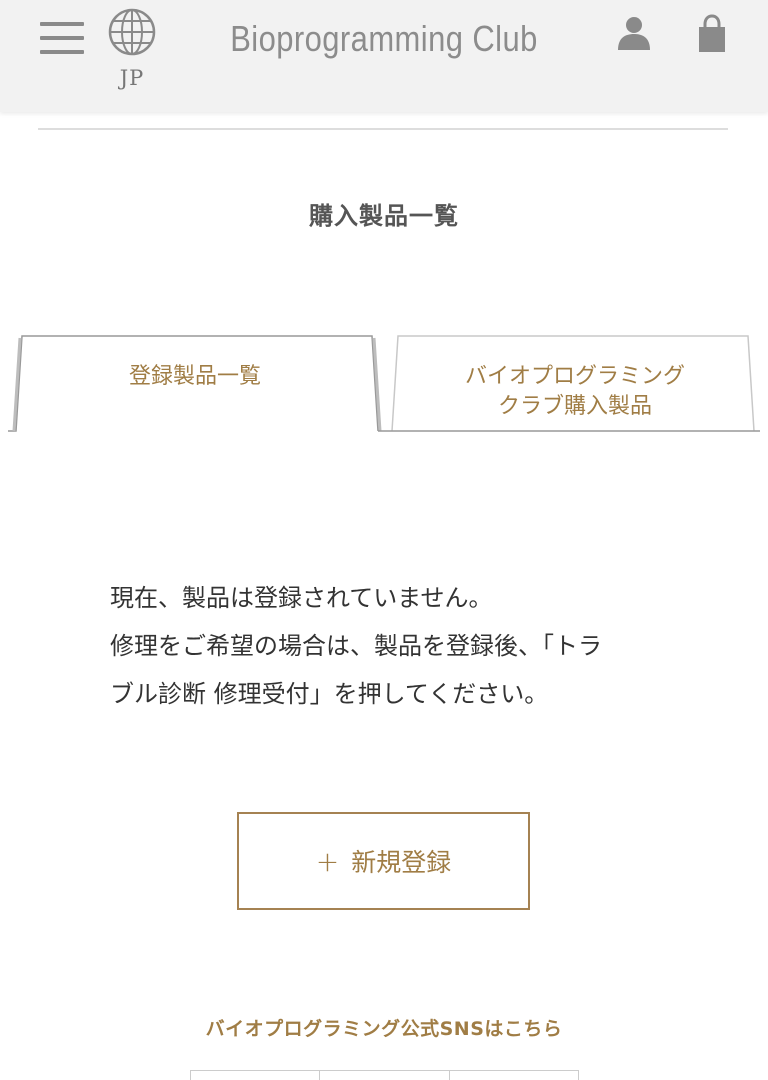 Image resolution: width=768 pixels, height=1080 pixels. What do you see at coordinates (327, 861) in the screenshot?
I see `plus-icon: +` at bounding box center [327, 861].